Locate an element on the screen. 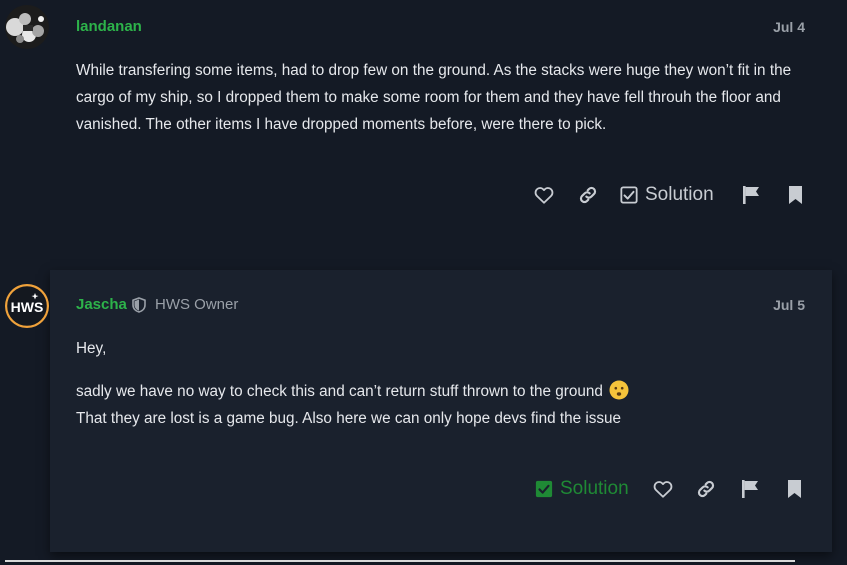  solution-button: Solution is located at coordinates (670, 195).